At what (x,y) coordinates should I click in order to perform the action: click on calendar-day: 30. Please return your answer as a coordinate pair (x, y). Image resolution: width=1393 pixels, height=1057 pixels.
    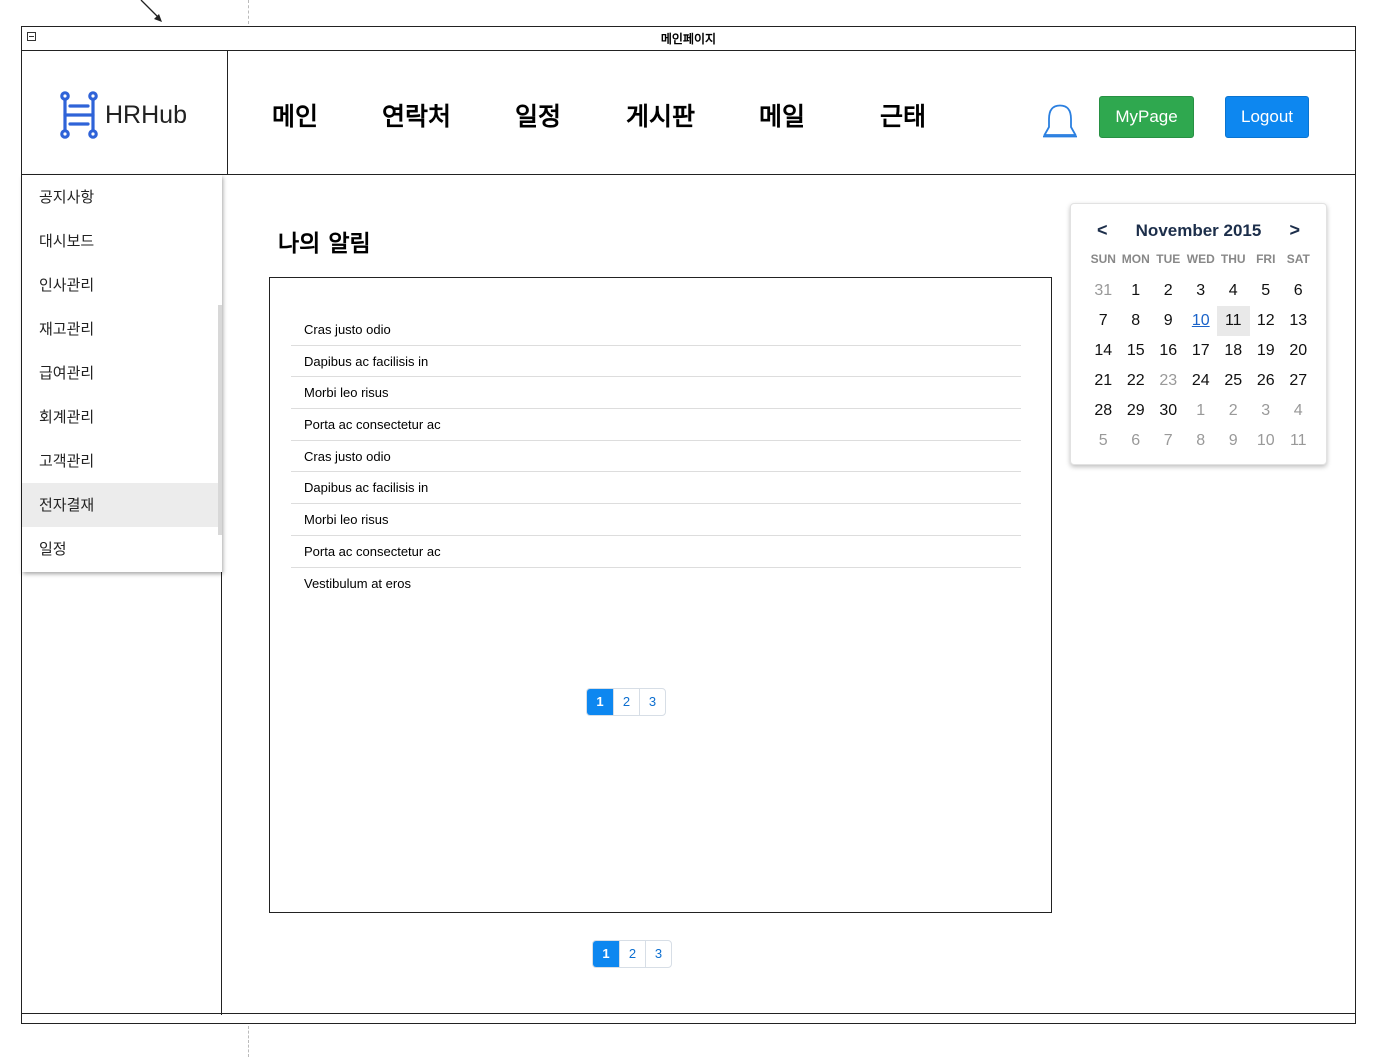
    Looking at the image, I should click on (1168, 411).